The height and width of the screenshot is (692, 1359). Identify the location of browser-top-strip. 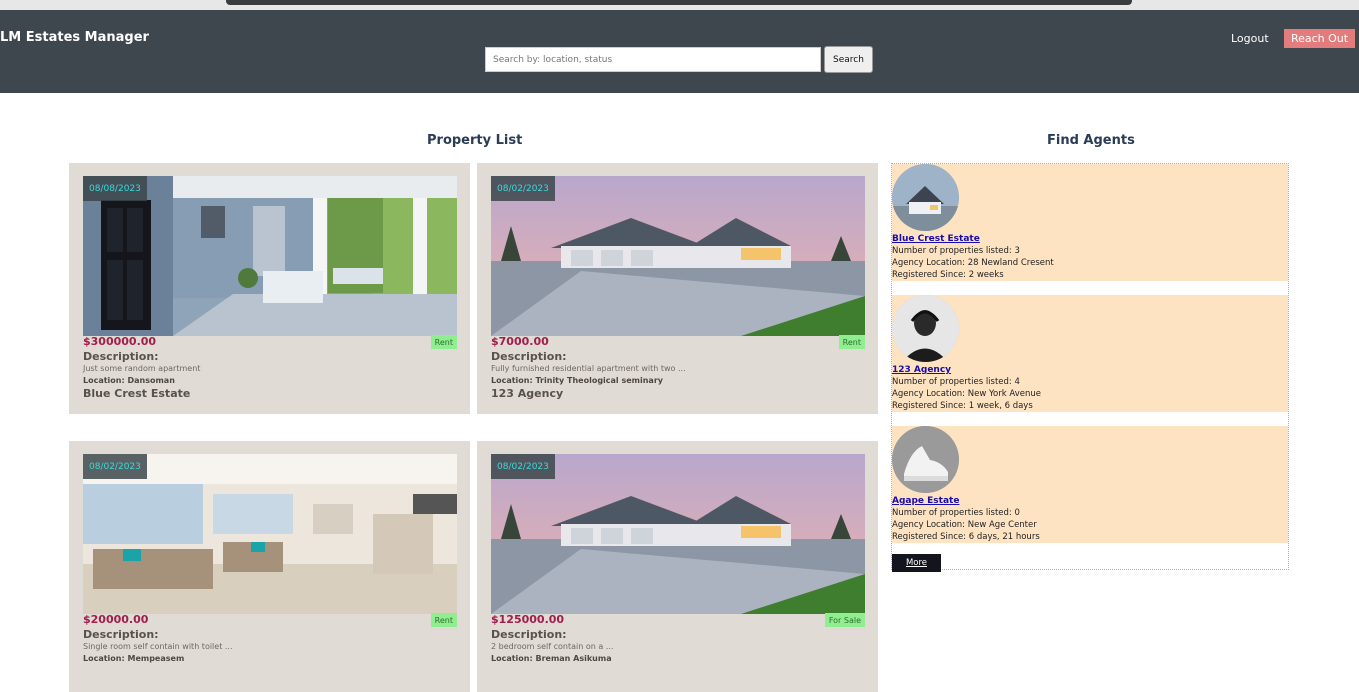
(679, 5).